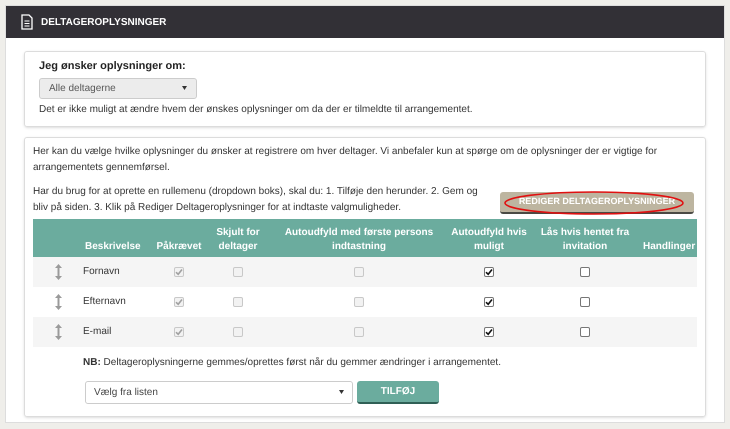 Image resolution: width=730 pixels, height=429 pixels. I want to click on column-header: Handlinger, so click(669, 247).